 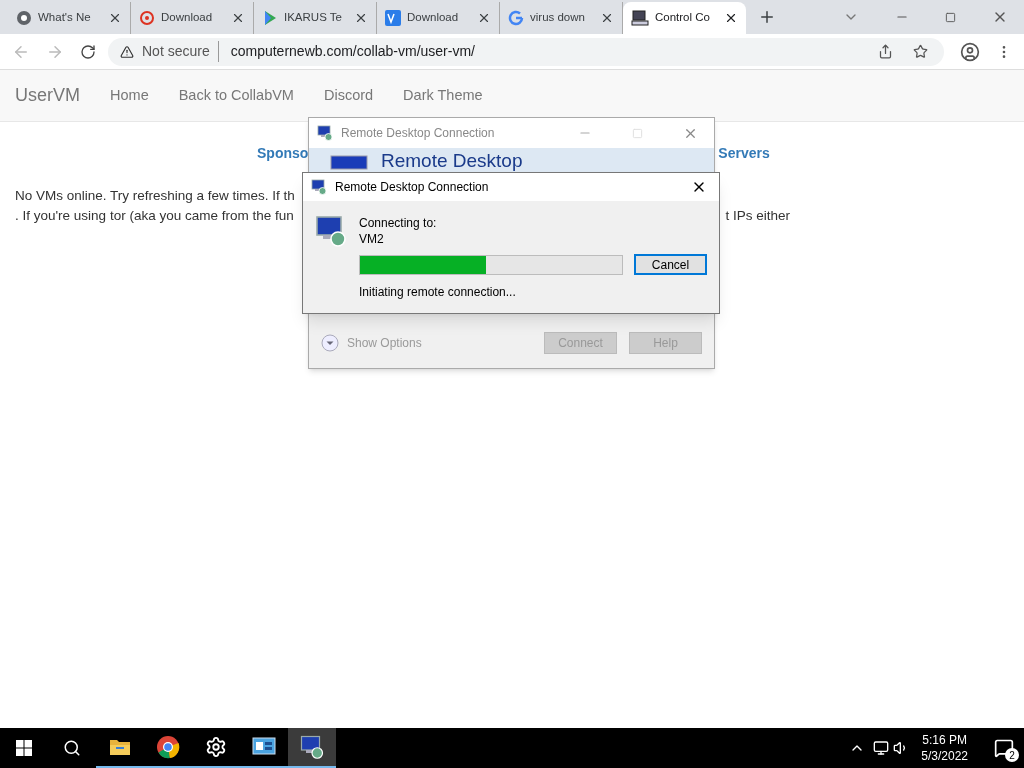 I want to click on new-tab-icon, so click(x=767, y=17).